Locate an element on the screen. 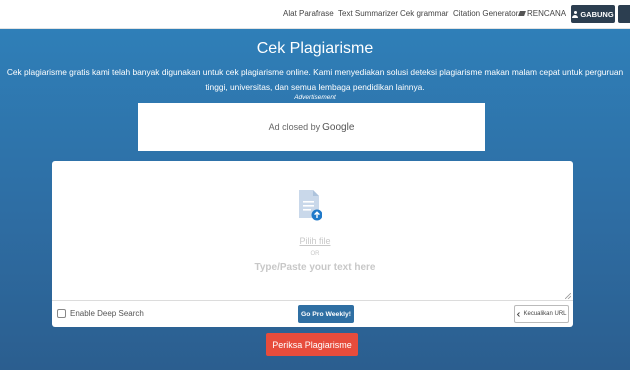 This screenshot has width=630, height=370. tag-icon is located at coordinates (522, 14).